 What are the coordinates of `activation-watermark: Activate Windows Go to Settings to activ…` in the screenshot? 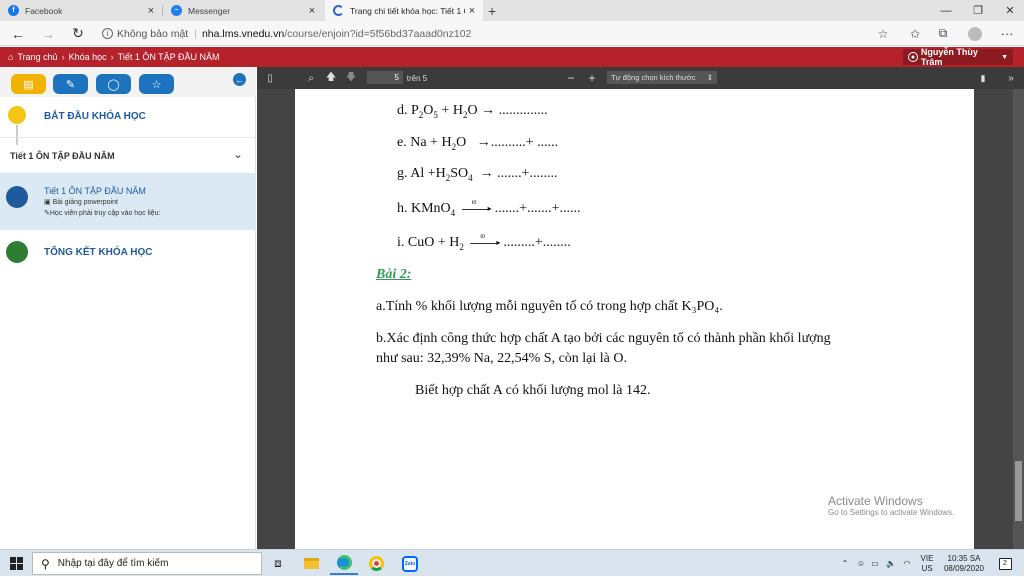 It's located at (891, 505).